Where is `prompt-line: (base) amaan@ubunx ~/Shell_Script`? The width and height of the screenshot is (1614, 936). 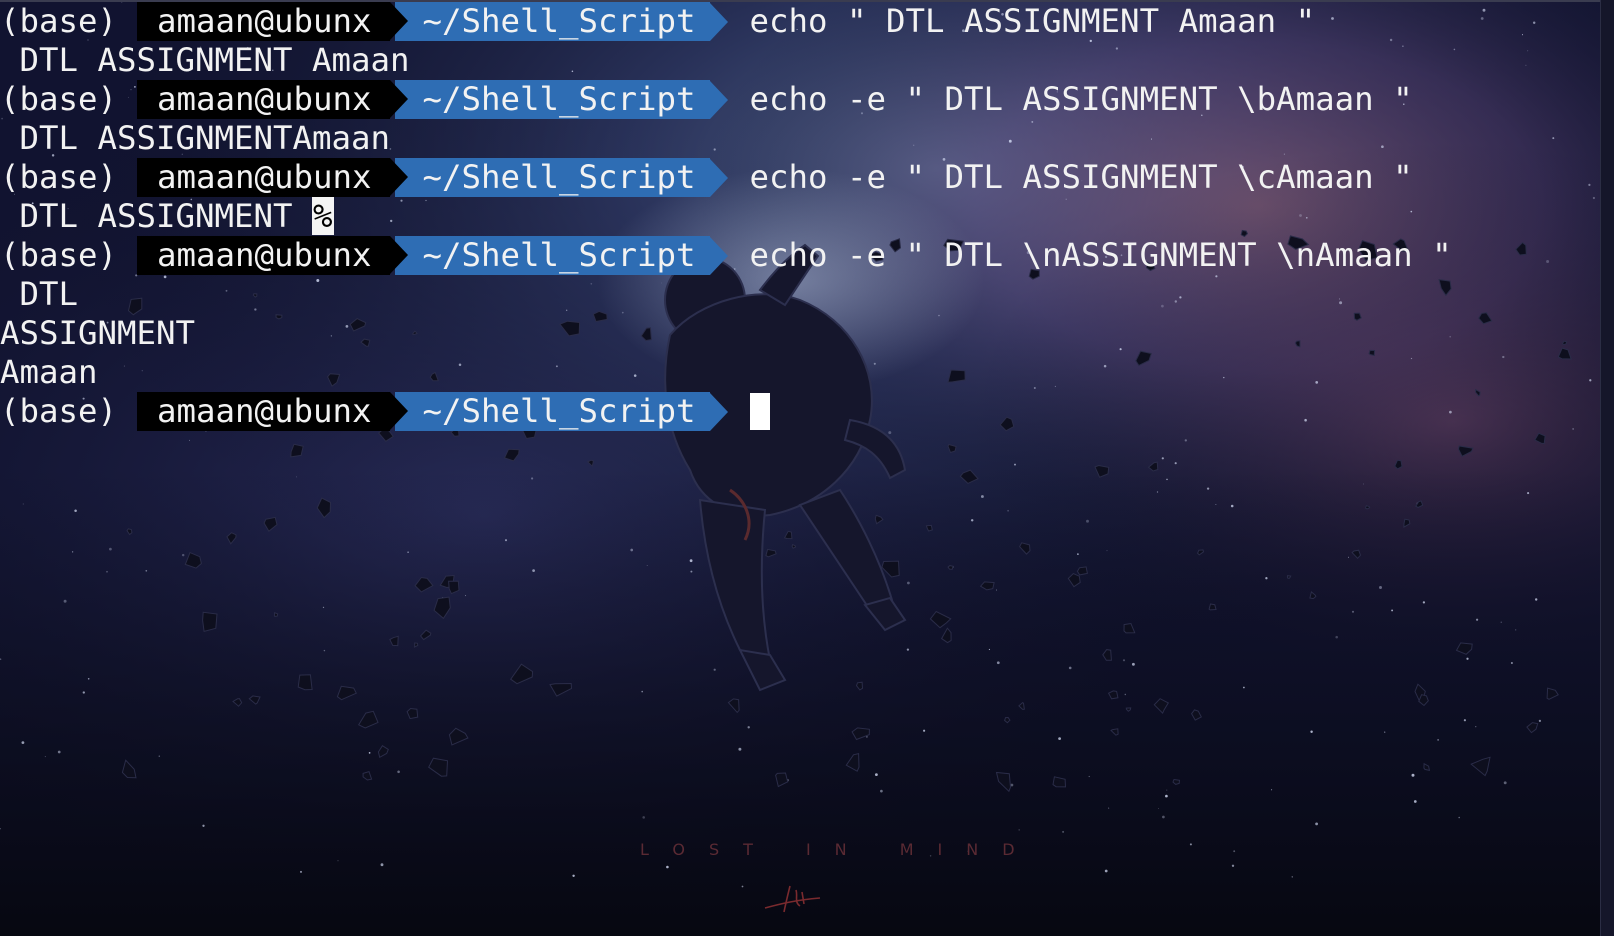 prompt-line: (base) amaan@ubunx ~/Shell_Script is located at coordinates (800, 411).